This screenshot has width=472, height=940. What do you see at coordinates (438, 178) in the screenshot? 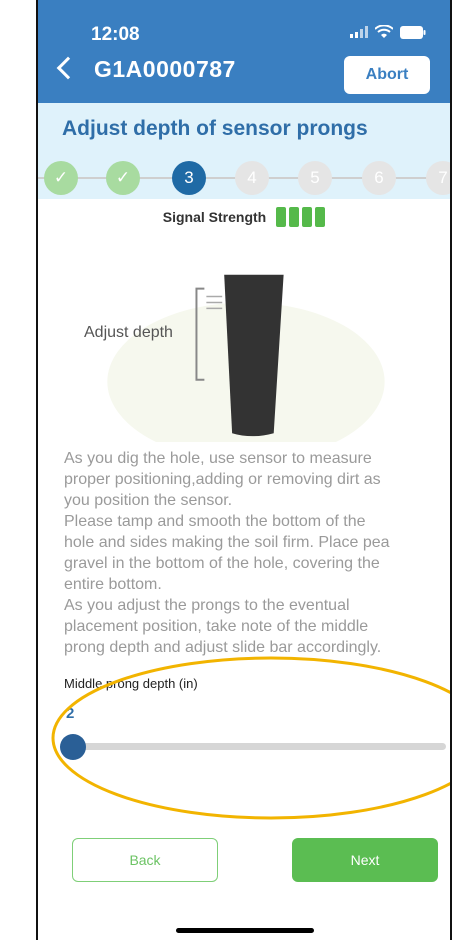
I see `step-7: 7` at bounding box center [438, 178].